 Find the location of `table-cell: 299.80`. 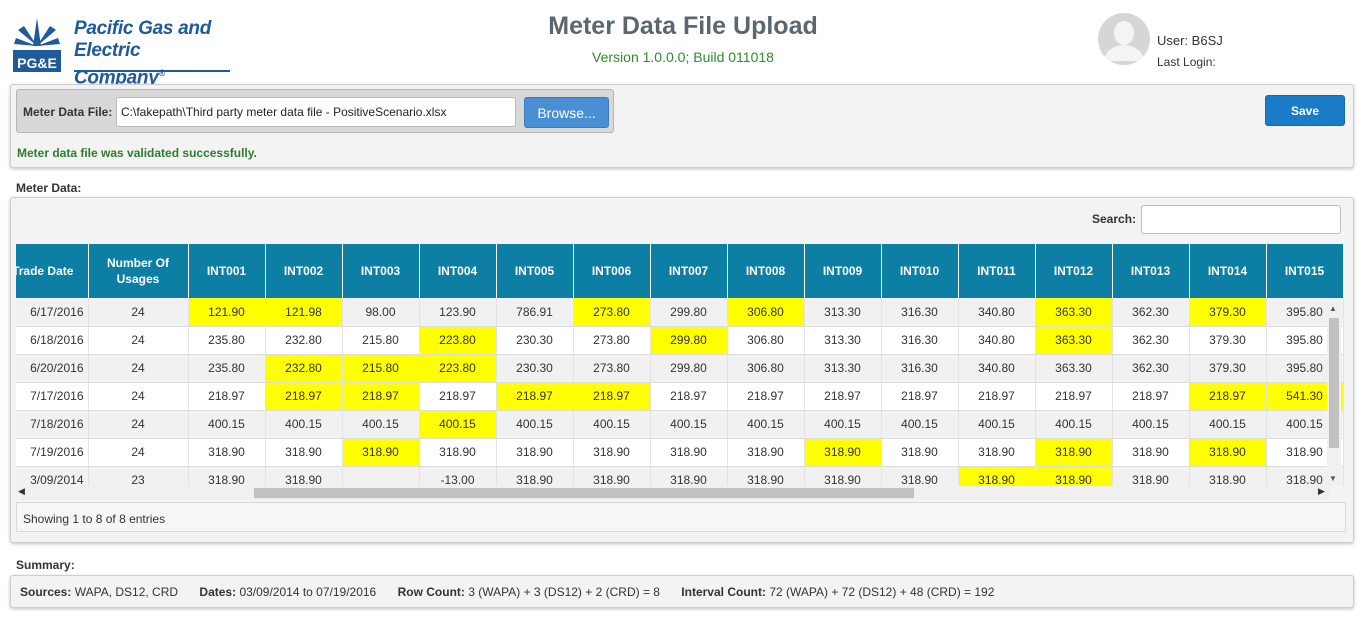

table-cell: 299.80 is located at coordinates (689, 312).